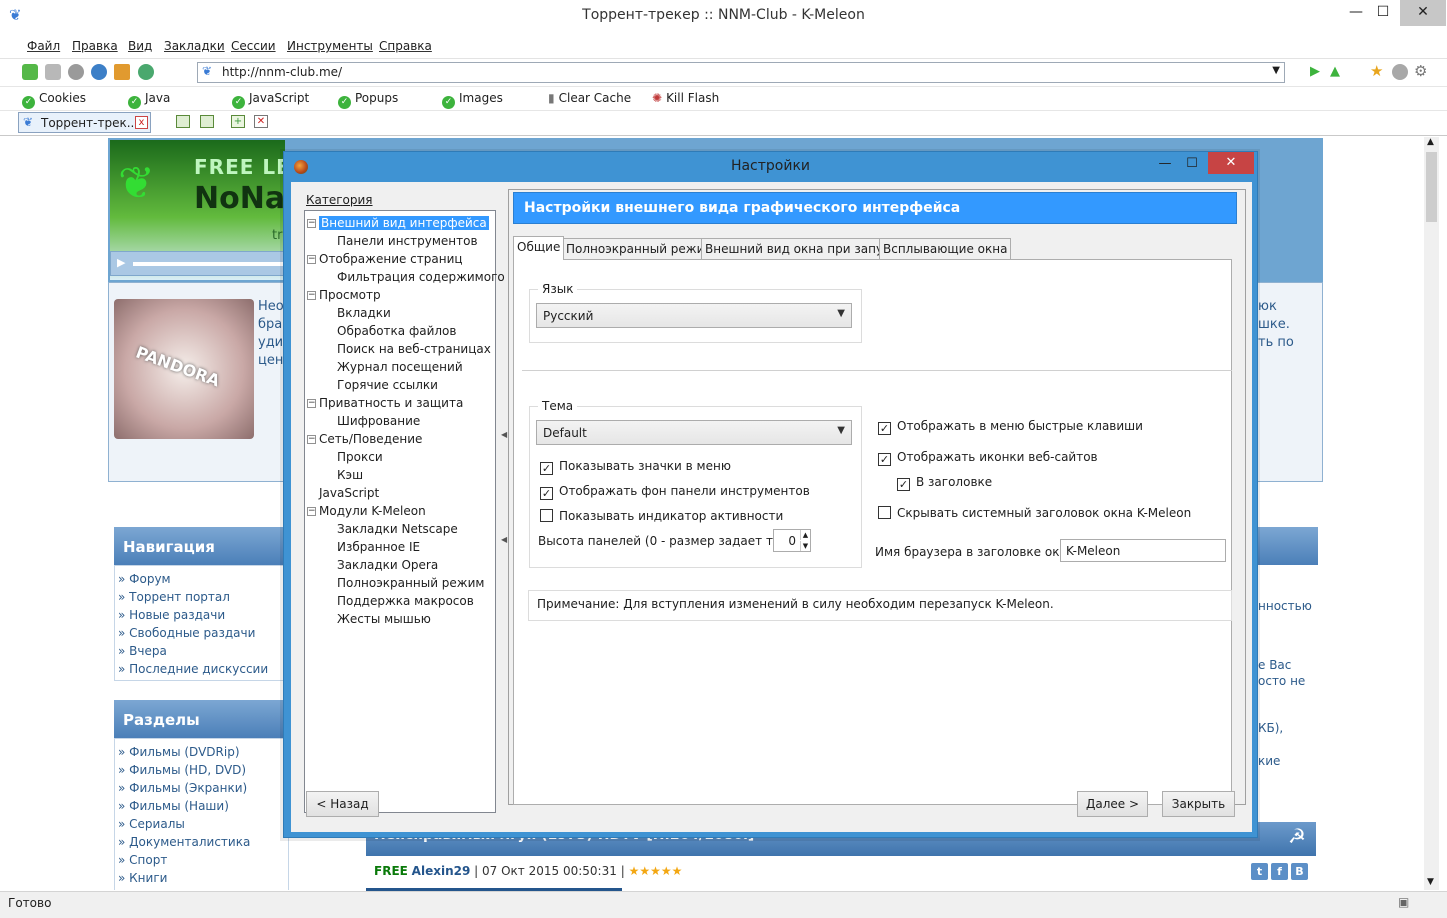 The height and width of the screenshot is (918, 1447). I want to click on checkbox-activity-indicator: Показывать индикатор активности, so click(661, 516).